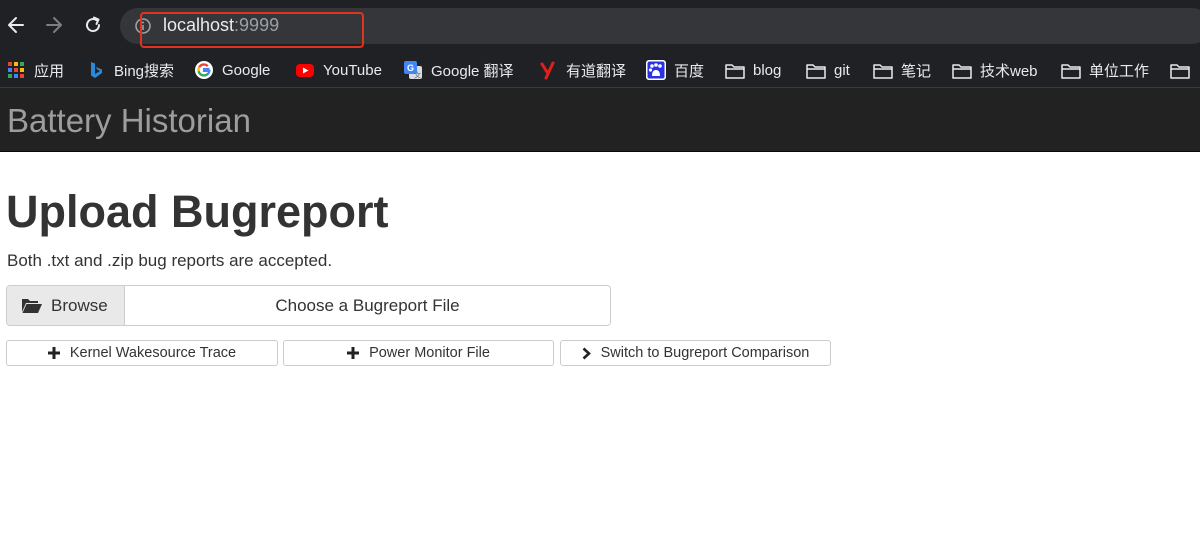  What do you see at coordinates (705, 353) in the screenshot?
I see `button-label: Switch to Bugreport Comparison` at bounding box center [705, 353].